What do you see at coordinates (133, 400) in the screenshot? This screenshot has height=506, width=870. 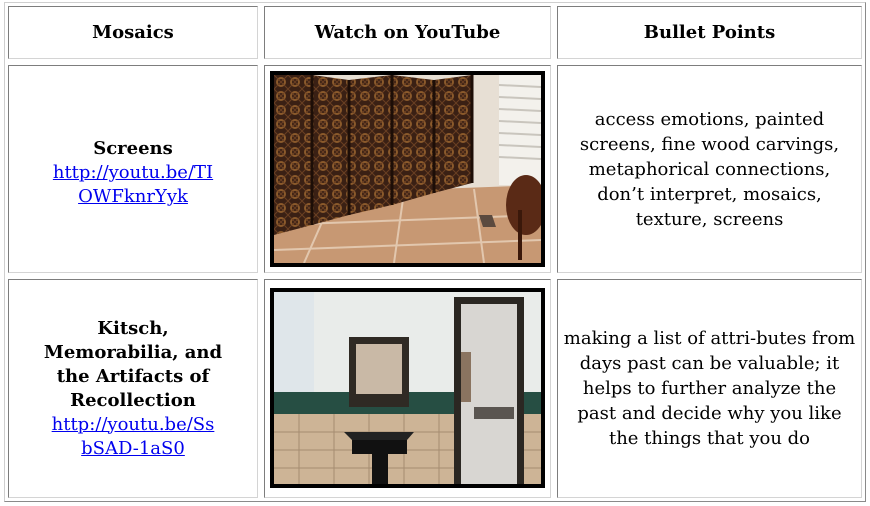 I see `row-2-title-line-4: Recollection` at bounding box center [133, 400].